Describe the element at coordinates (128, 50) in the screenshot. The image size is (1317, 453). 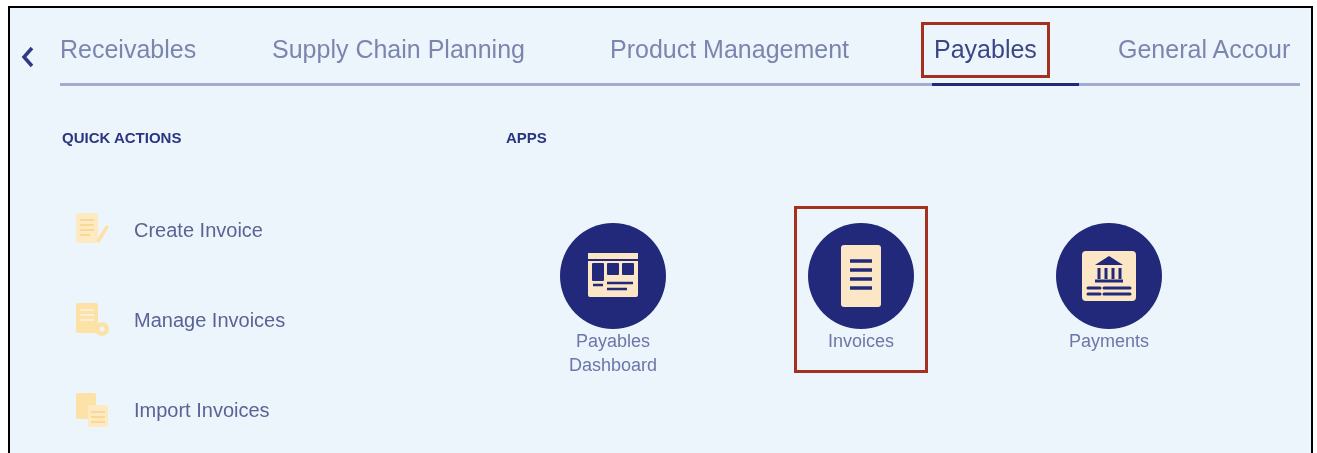
I see `tab: Receivables` at that location.